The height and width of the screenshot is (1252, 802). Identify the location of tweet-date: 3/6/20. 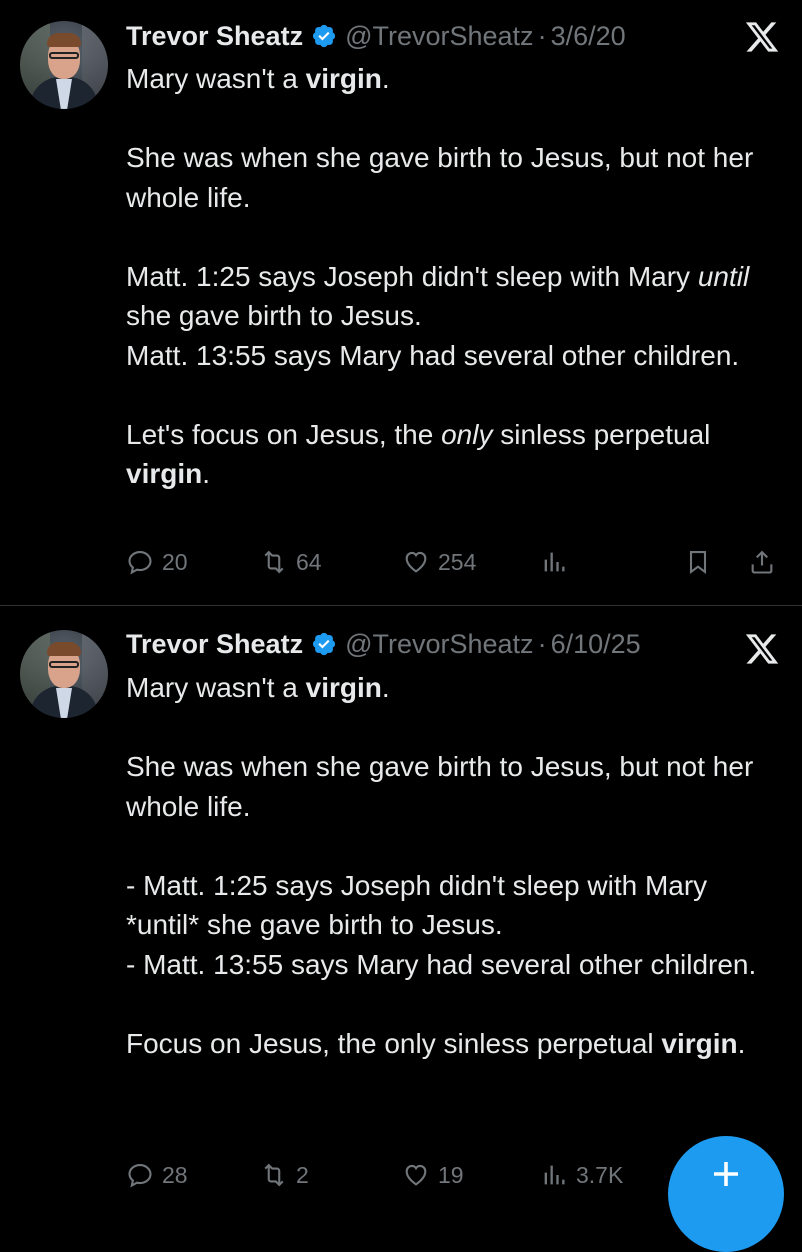
(588, 36).